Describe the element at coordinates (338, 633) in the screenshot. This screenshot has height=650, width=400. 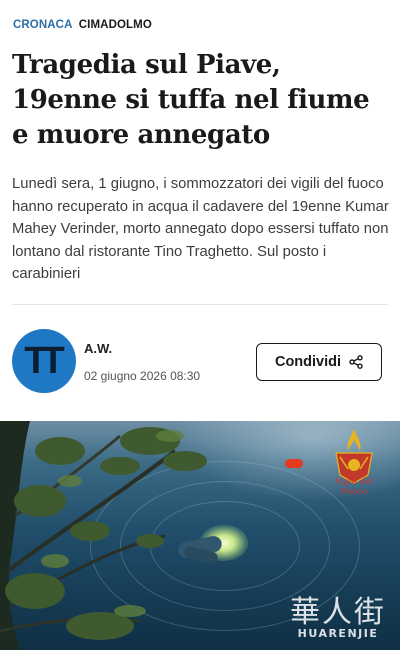
I see `watermark-english: HUARENJIE` at that location.